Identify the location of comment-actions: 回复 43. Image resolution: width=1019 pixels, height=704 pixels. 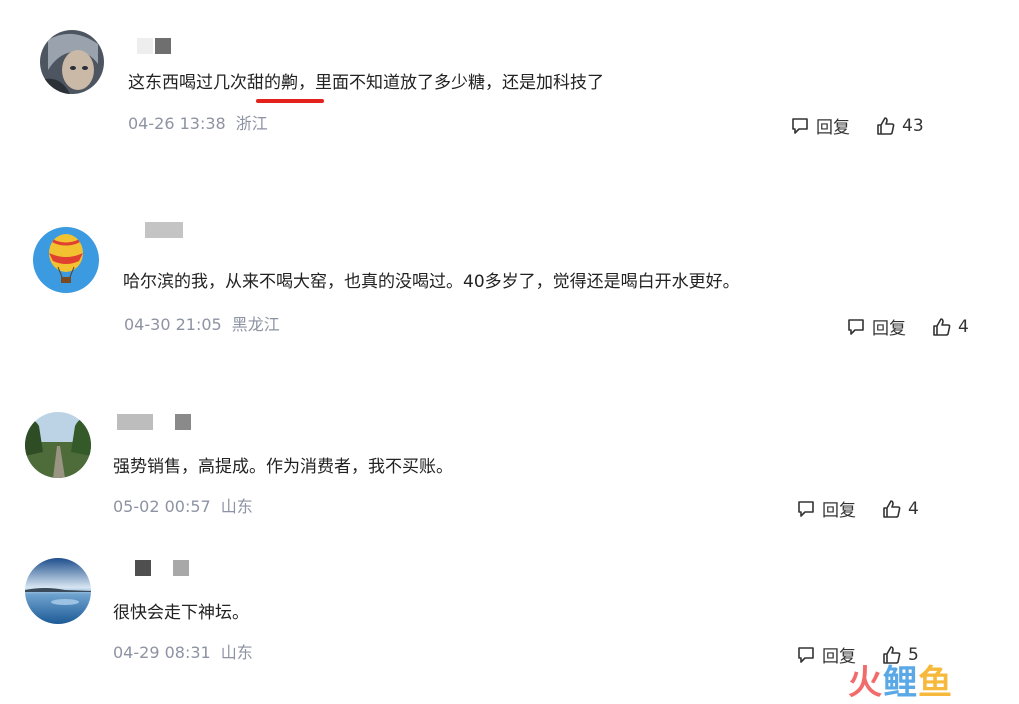
(857, 125).